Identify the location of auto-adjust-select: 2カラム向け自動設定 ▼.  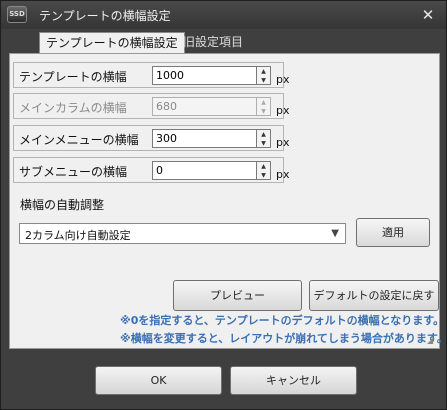
(182, 233).